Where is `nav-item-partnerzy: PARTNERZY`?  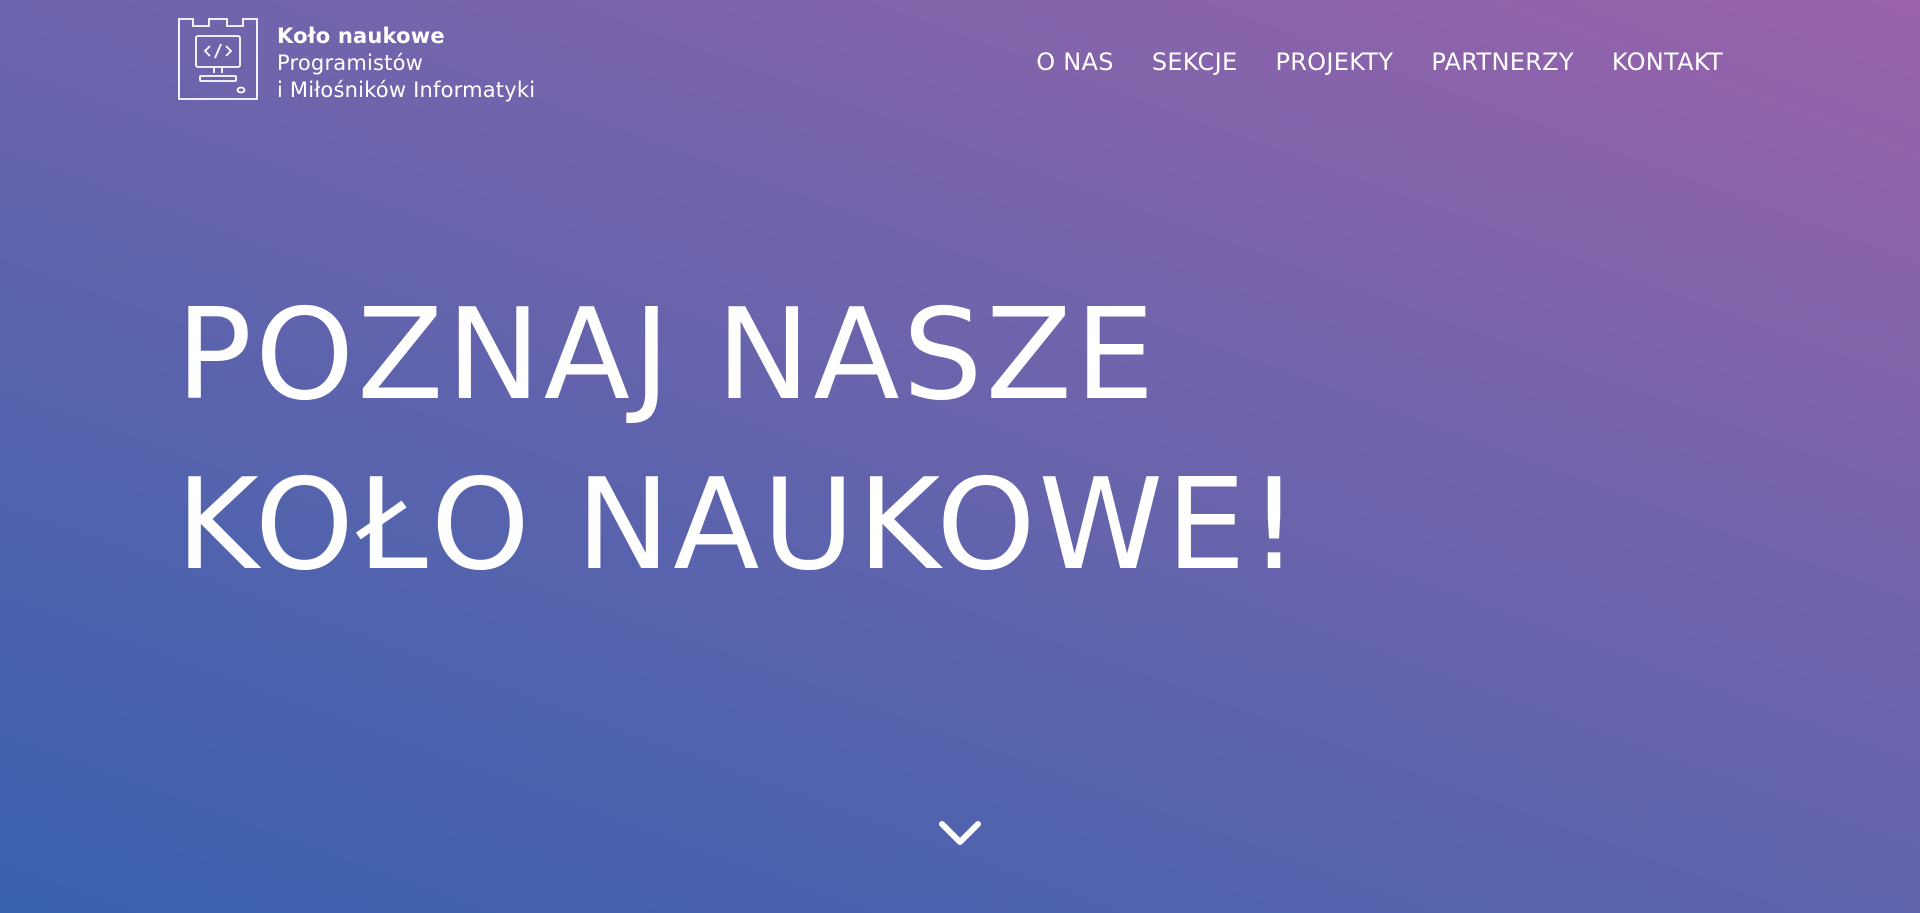
nav-item-partnerzy: PARTNERZY is located at coordinates (1502, 62).